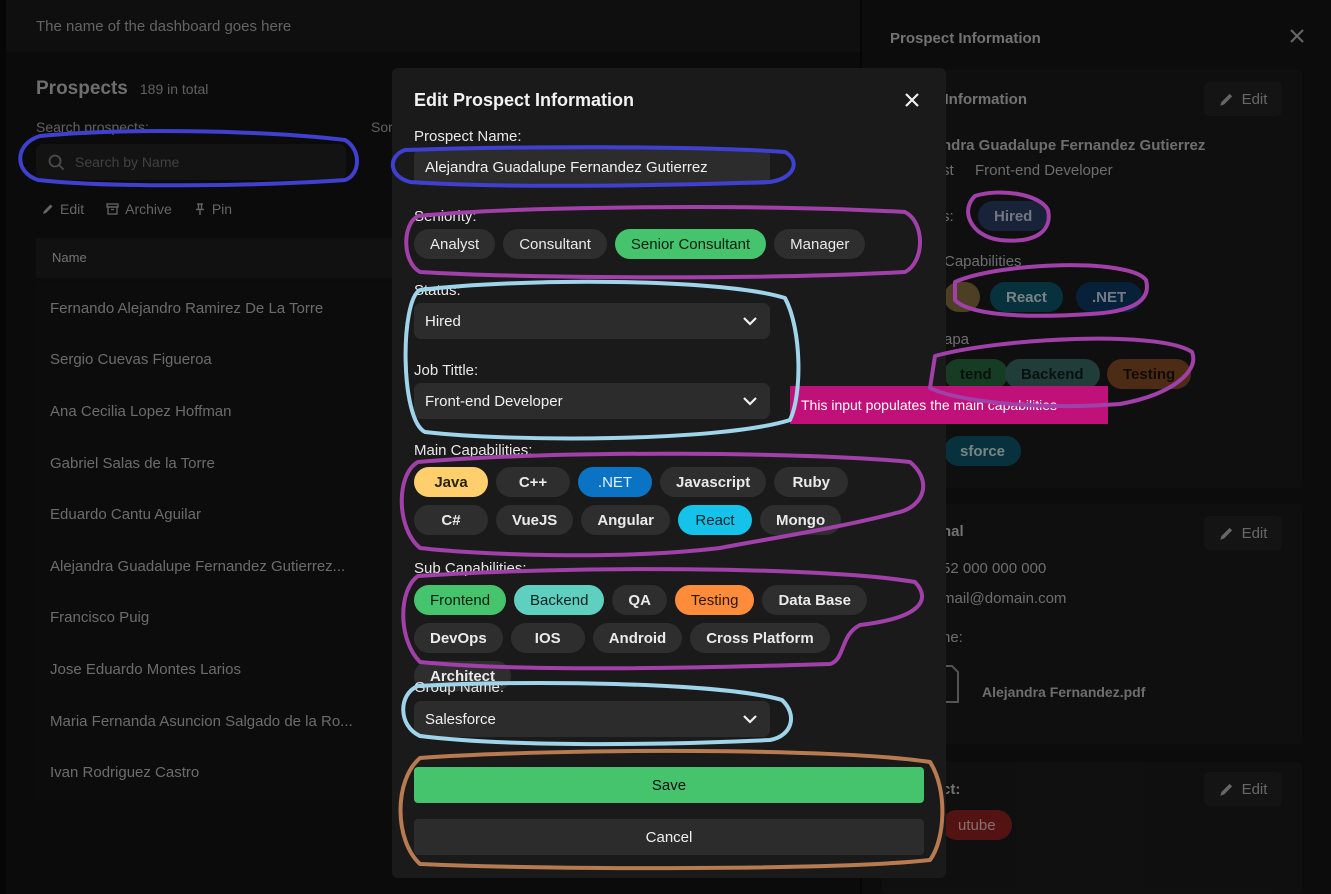 The height and width of the screenshot is (894, 1331). What do you see at coordinates (713, 482) in the screenshot?
I see `capability-chip: Javascript` at bounding box center [713, 482].